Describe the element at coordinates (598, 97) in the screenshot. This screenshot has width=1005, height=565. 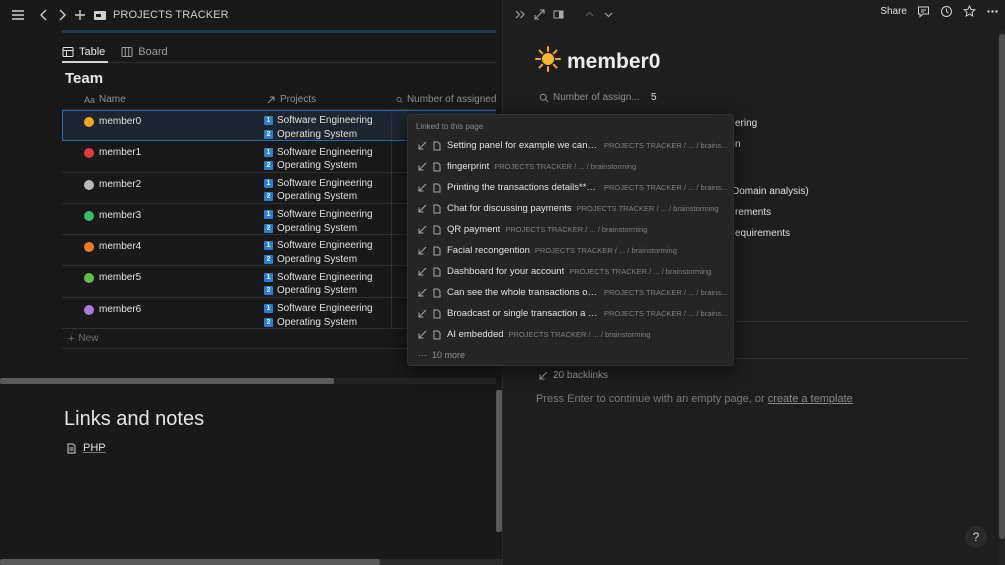
I see `property-number-assigned: Number of assign... 5` at that location.